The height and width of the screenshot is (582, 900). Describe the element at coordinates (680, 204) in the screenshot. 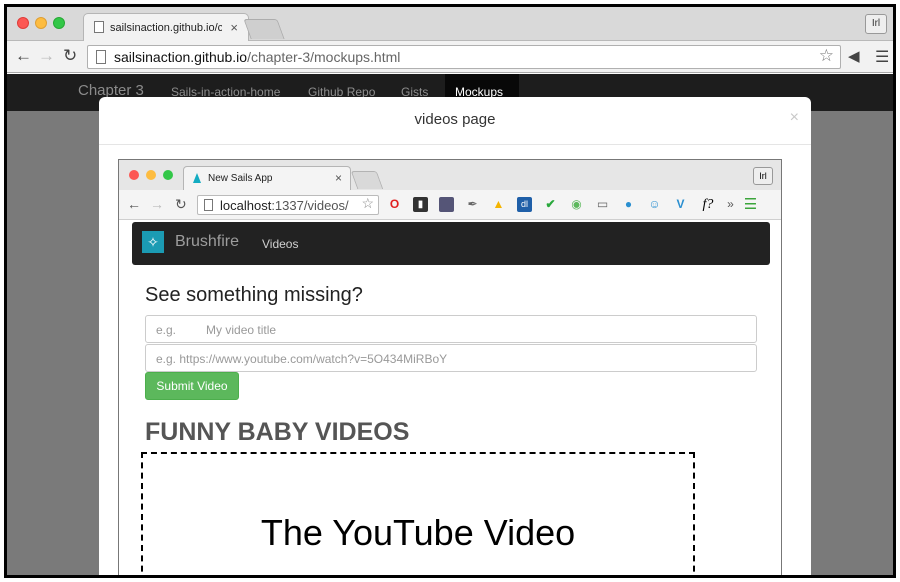

I see `vue-extension-icon: V` at that location.